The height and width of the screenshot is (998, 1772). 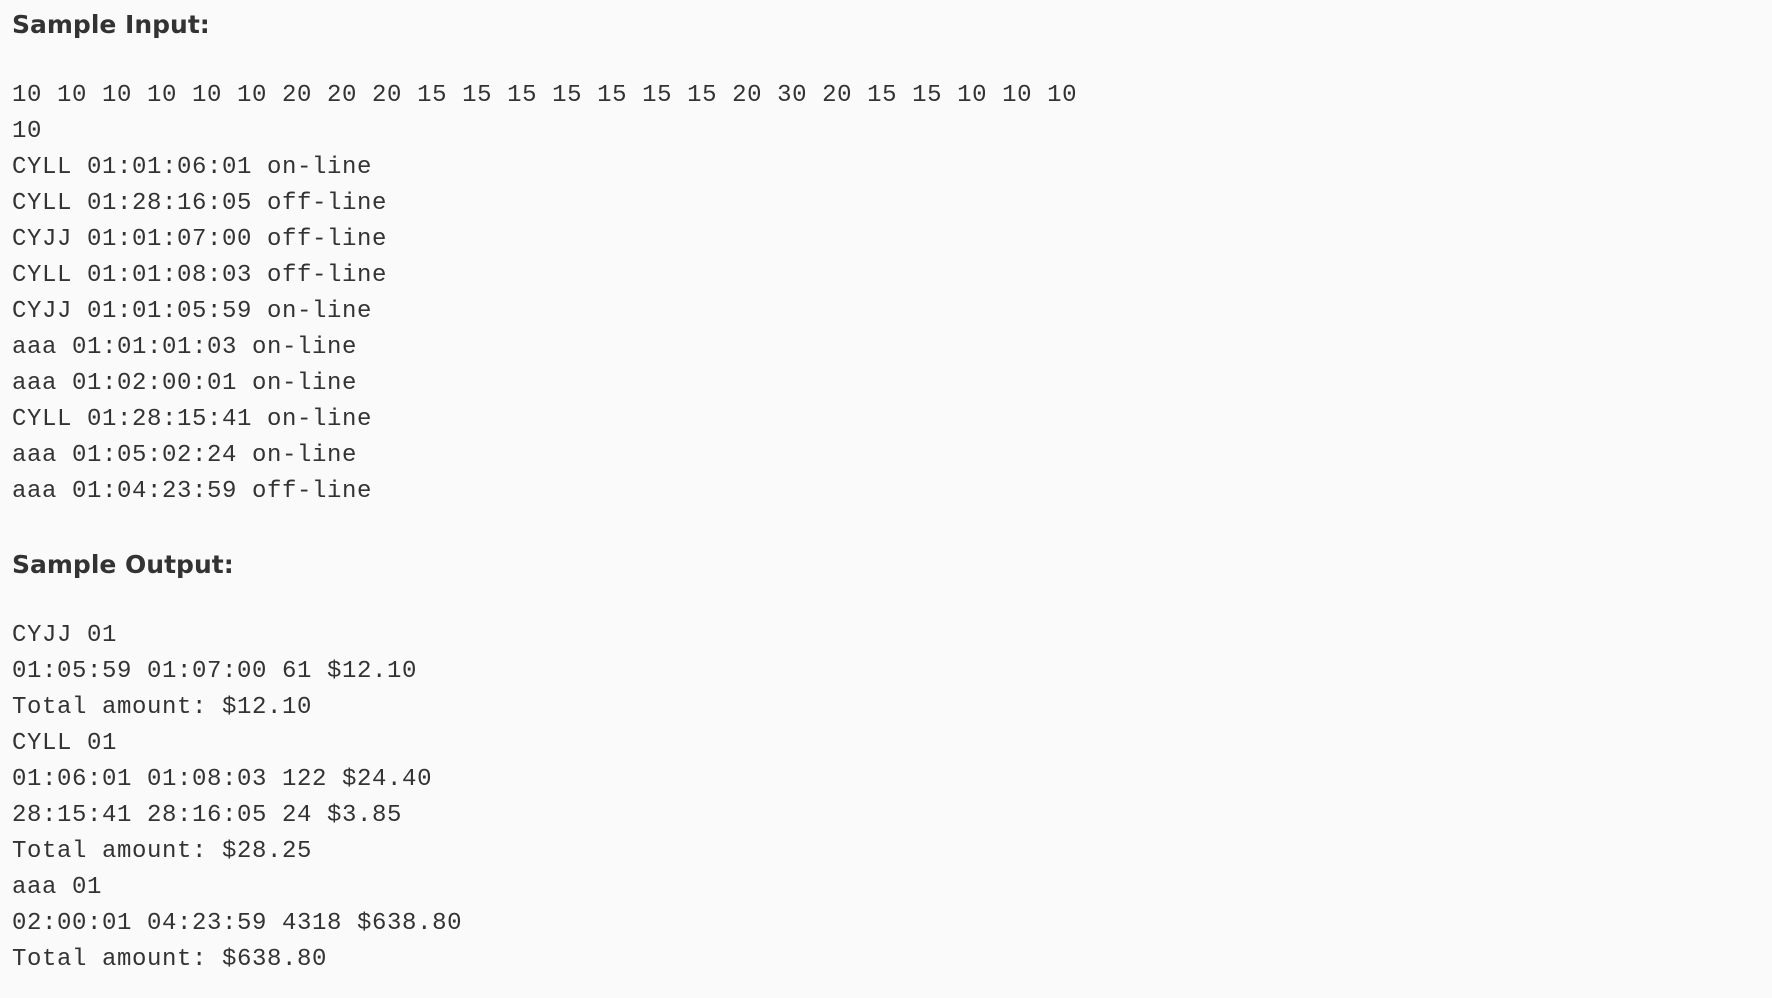 What do you see at coordinates (162, 851) in the screenshot?
I see `sample-output-line: Total amount: $28.25` at bounding box center [162, 851].